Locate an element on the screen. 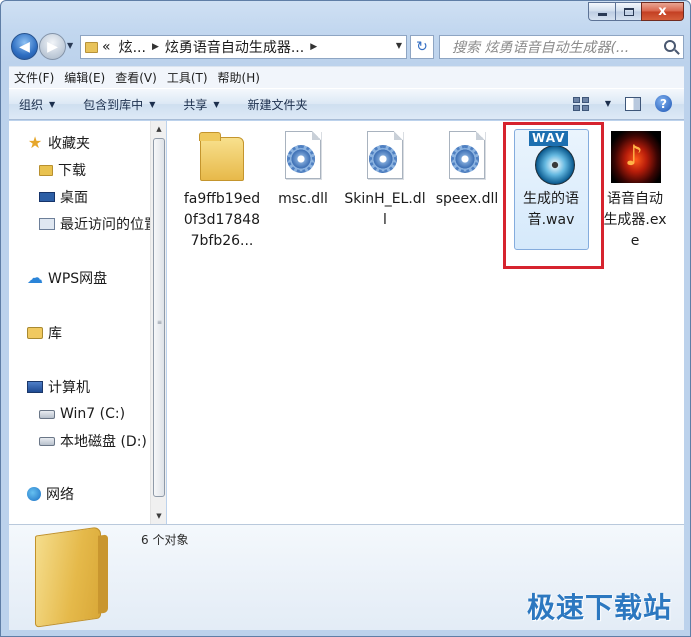 This screenshot has width=691, height=637. recent-places-icon is located at coordinates (47, 224).